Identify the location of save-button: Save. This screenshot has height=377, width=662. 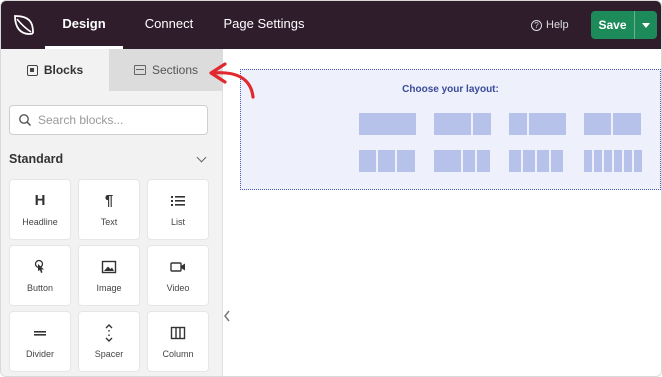
(612, 25).